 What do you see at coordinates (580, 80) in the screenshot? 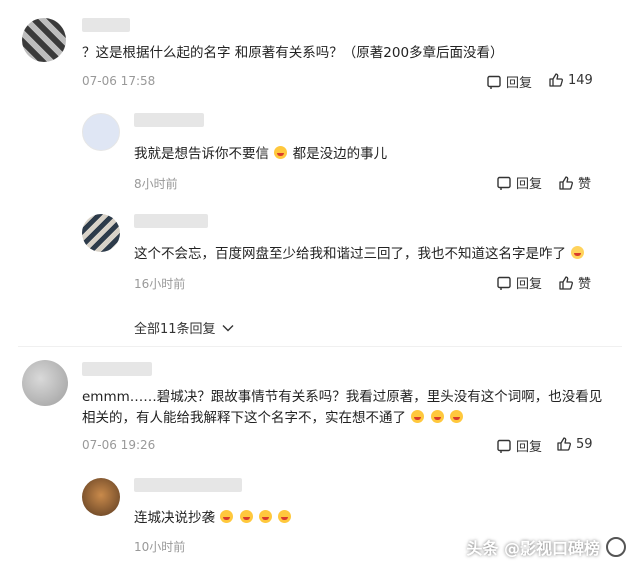
I see `like-count: 149` at bounding box center [580, 80].